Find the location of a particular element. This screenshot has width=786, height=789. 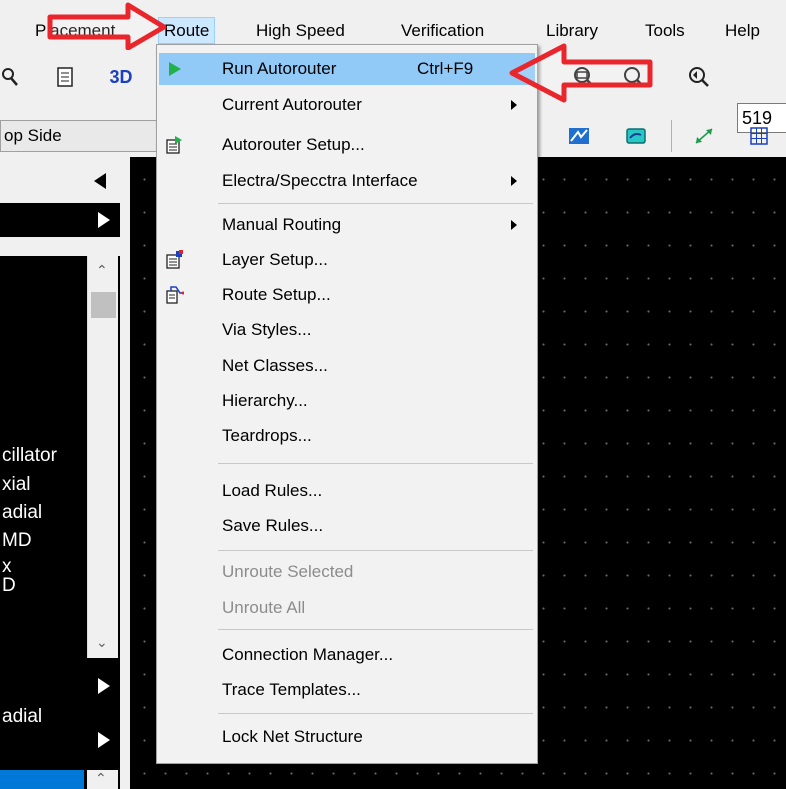

menu-item-unroute-selected: Unroute Selected is located at coordinates (288, 571).